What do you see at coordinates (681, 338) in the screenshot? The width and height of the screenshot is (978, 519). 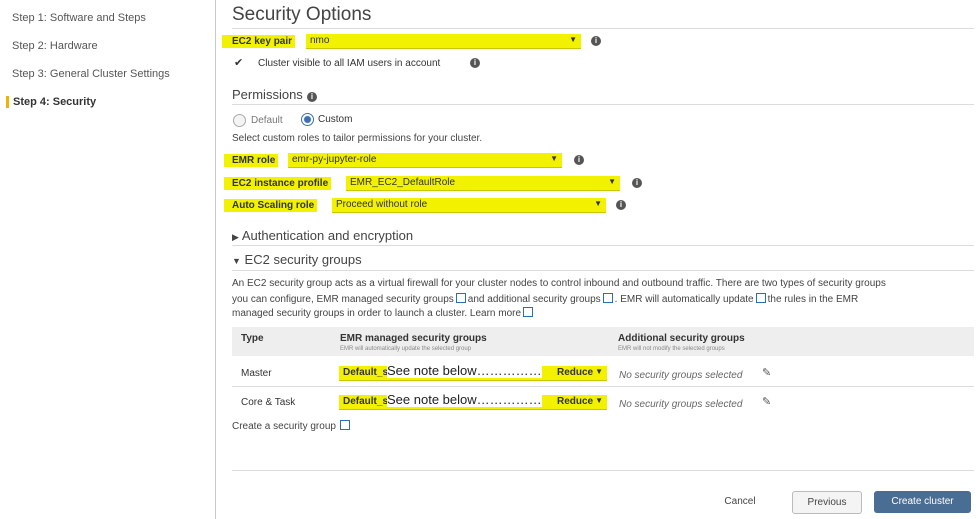 I see `column-additional: Additional security groups` at bounding box center [681, 338].